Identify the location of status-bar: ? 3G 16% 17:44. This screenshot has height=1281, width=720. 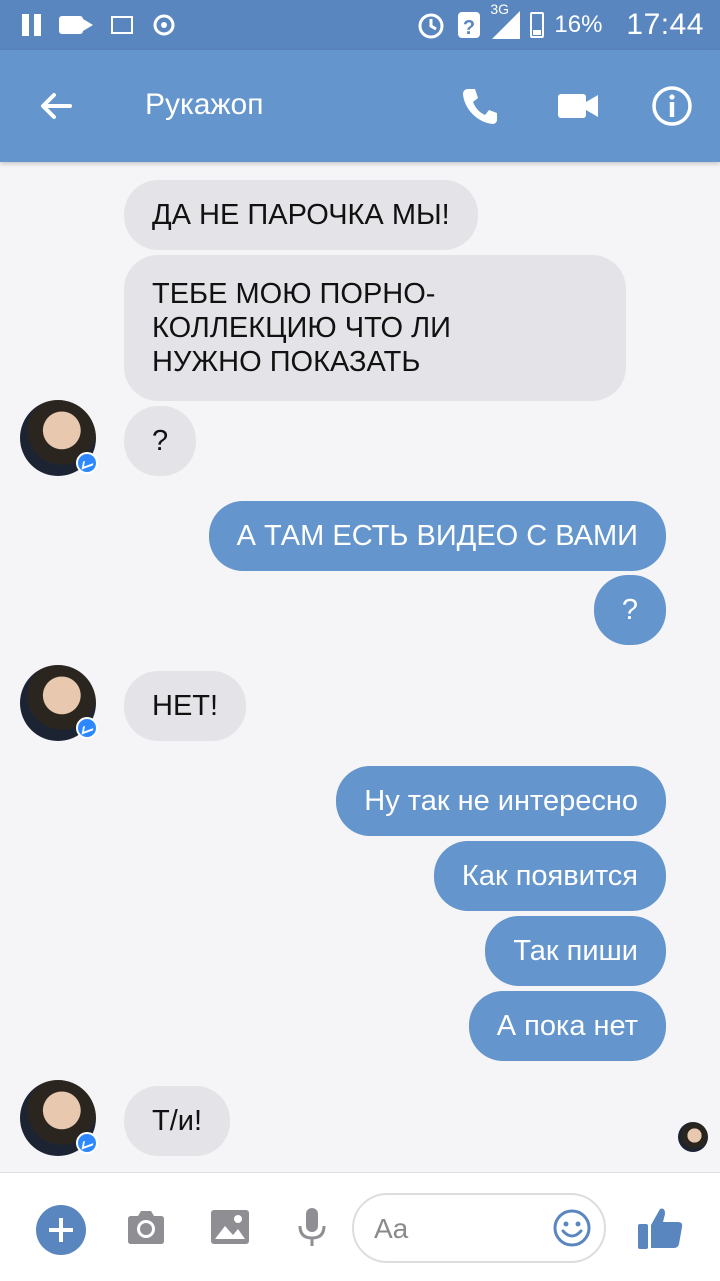
(360, 25).